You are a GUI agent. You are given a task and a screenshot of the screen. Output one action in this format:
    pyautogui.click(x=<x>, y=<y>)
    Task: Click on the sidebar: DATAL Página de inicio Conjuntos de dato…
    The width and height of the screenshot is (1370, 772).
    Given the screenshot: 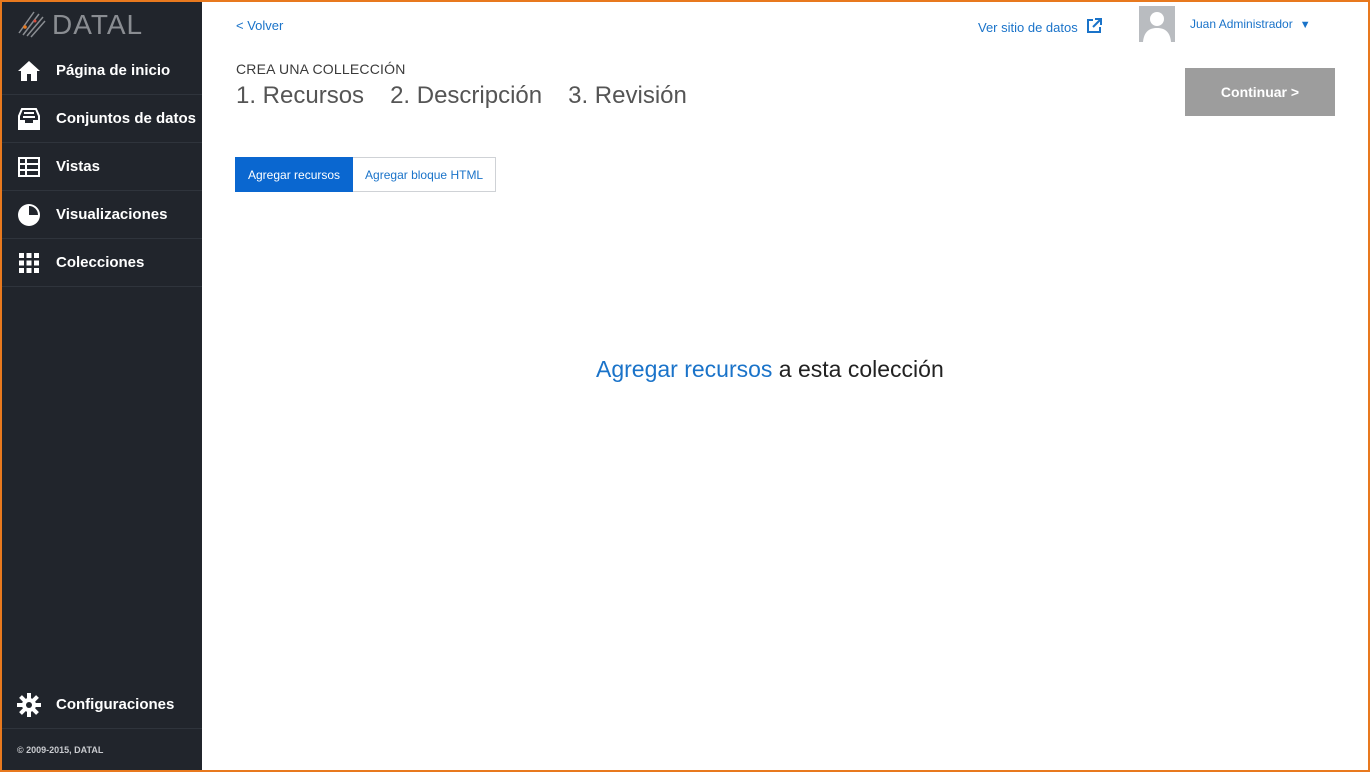 What is the action you would take?
    pyautogui.click(x=101, y=386)
    